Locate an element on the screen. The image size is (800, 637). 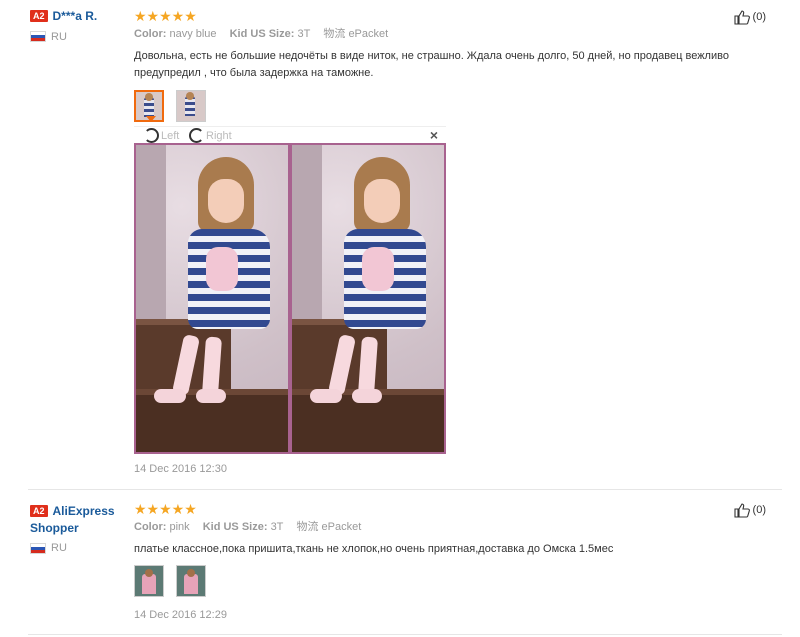
reviewer-info: A2 D***a R. RU is located at coordinates (80, 25).